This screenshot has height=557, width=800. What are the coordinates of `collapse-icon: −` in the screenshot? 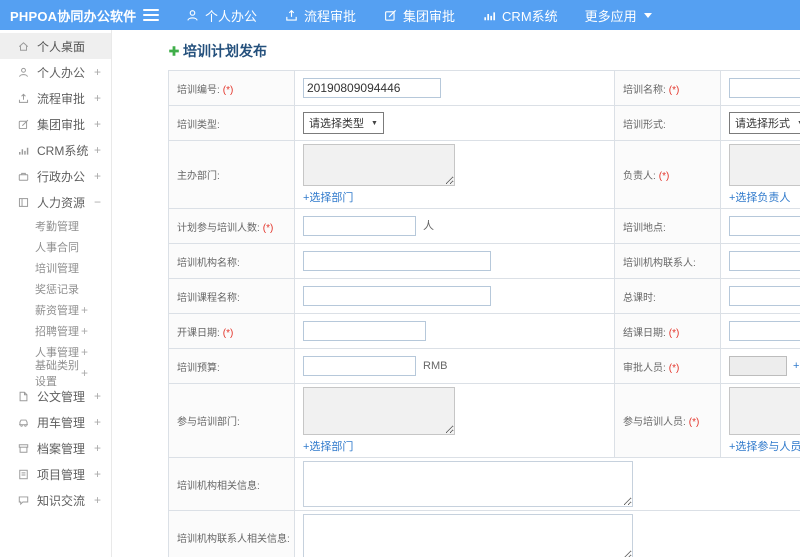 It's located at (97, 202).